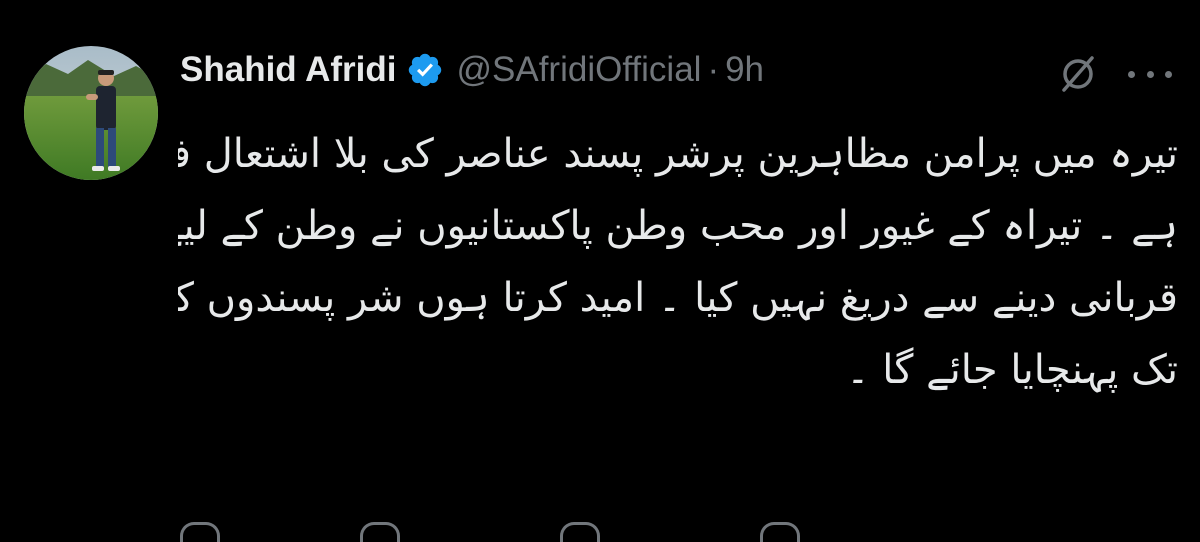 Image resolution: width=1200 pixels, height=542 pixels. I want to click on tweet-header: Shahid Afridi @SAfridiOfficial · 9h, so click(472, 70).